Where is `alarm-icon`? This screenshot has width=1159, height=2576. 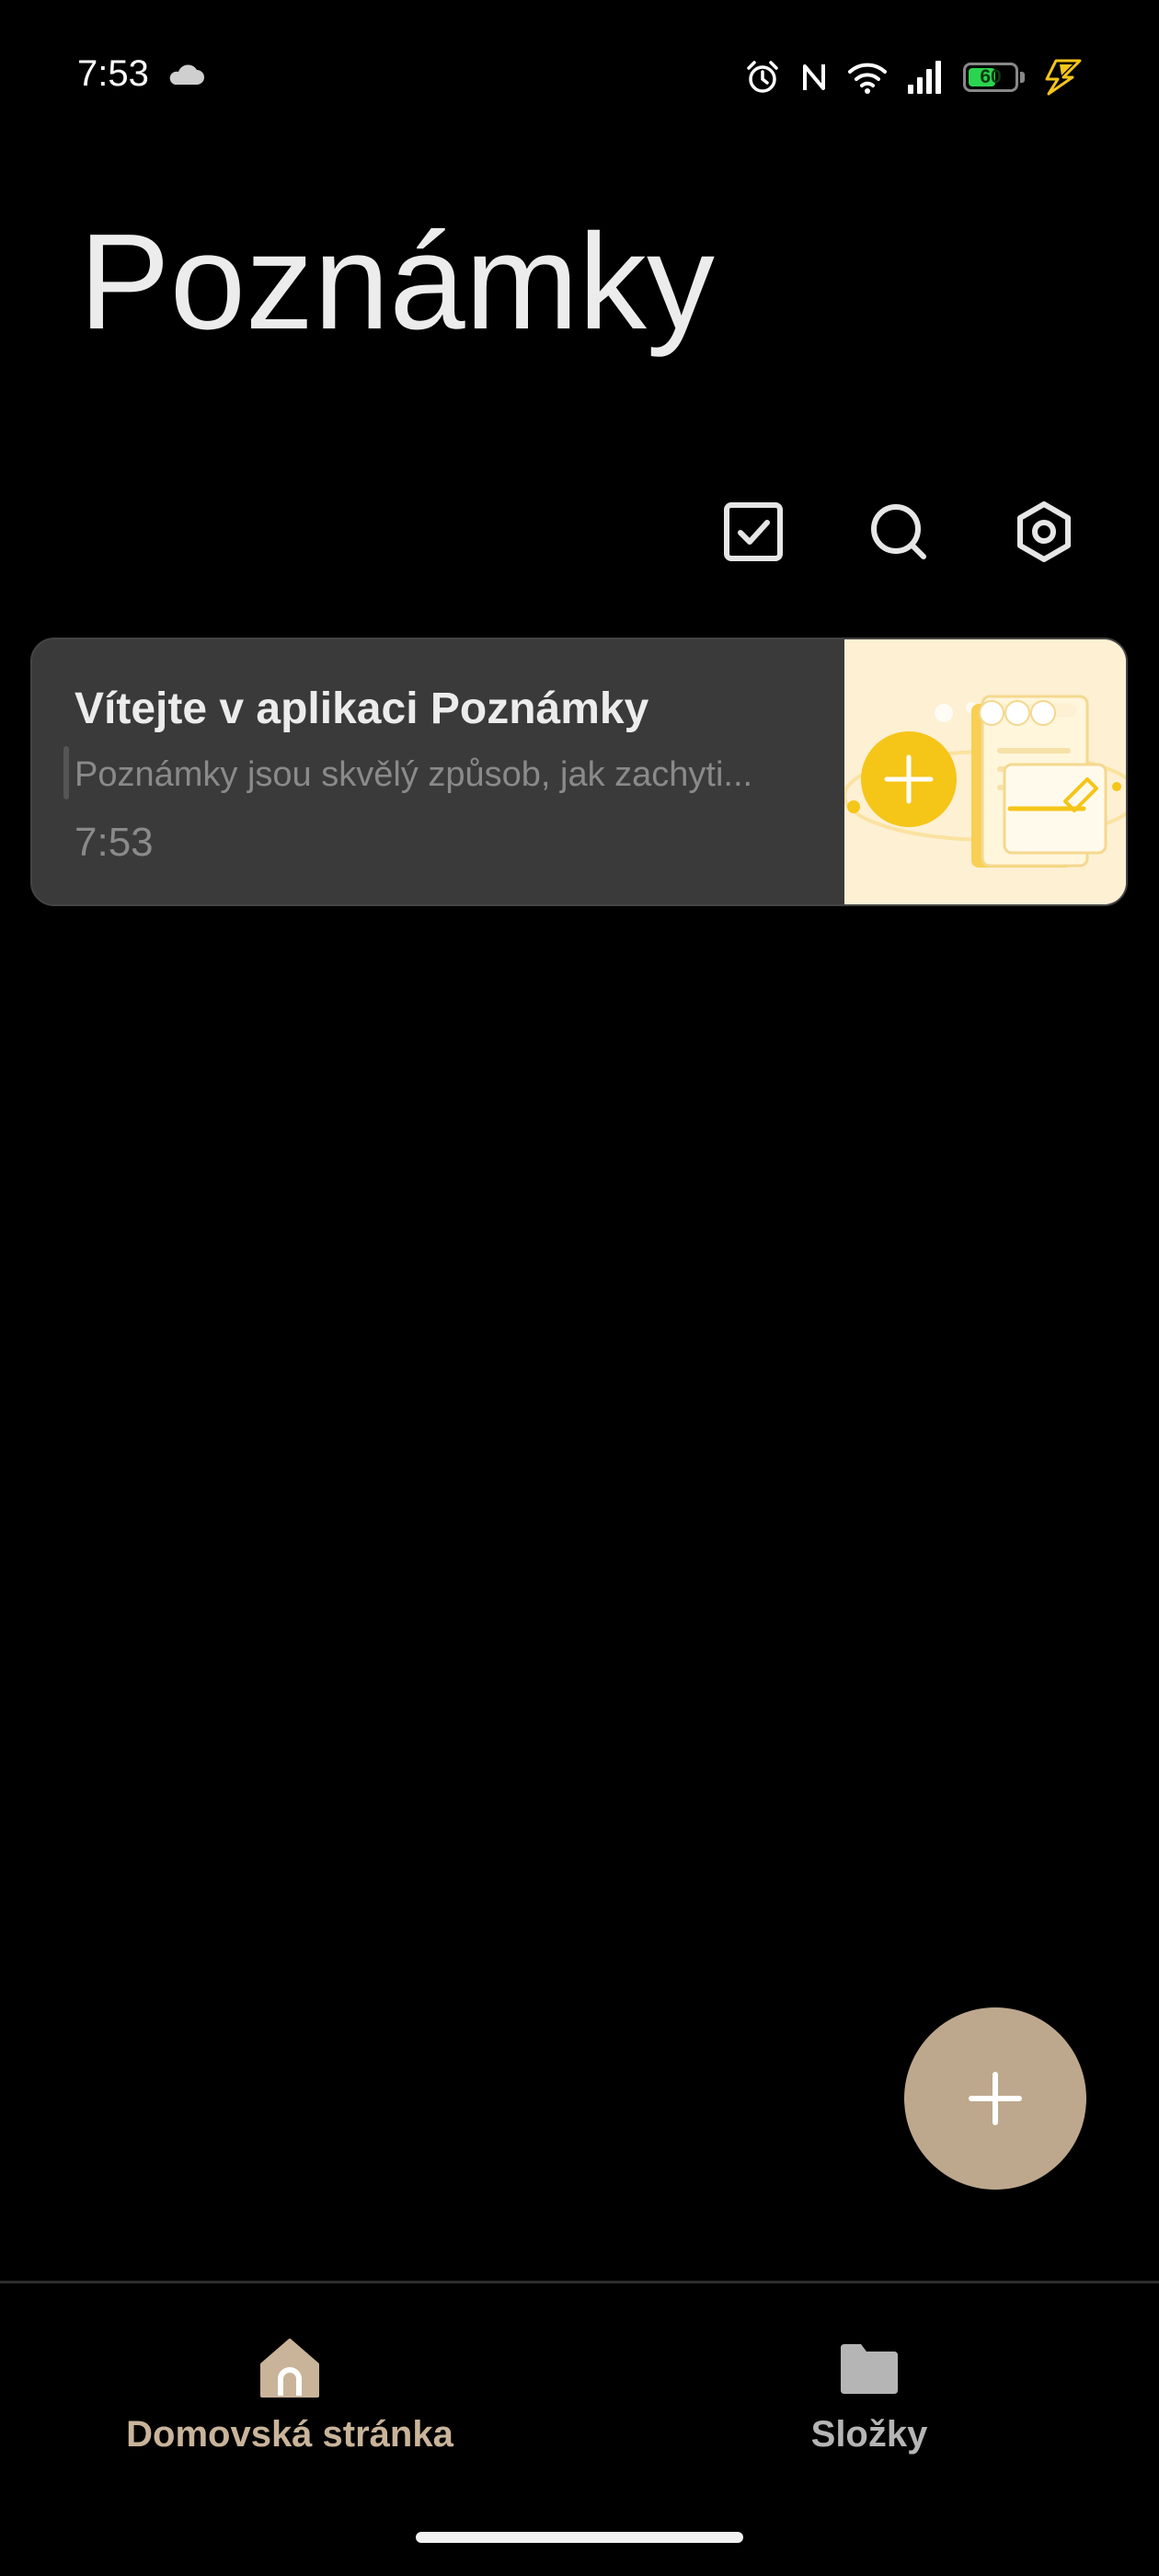
alarm-icon is located at coordinates (762, 77).